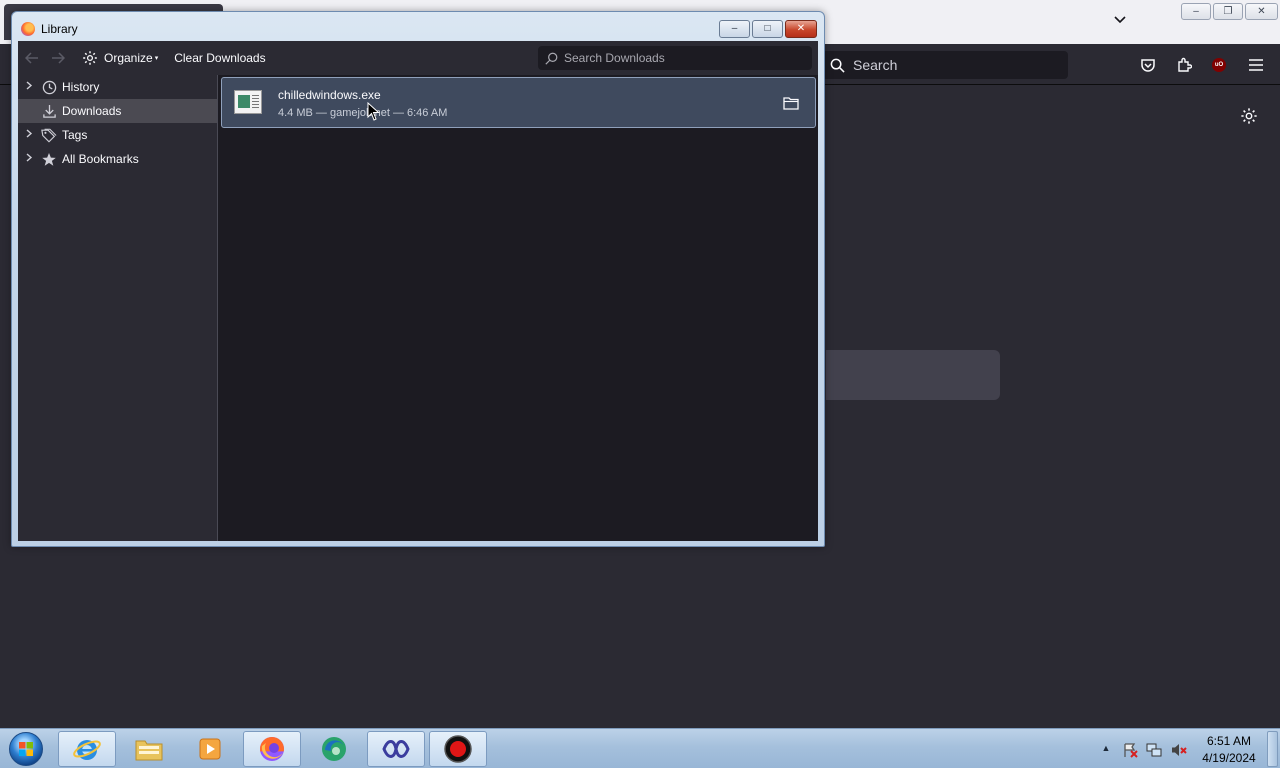 This screenshot has width=1280, height=768. Describe the element at coordinates (1272, 749) in the screenshot. I see `show-desktop-button` at that location.